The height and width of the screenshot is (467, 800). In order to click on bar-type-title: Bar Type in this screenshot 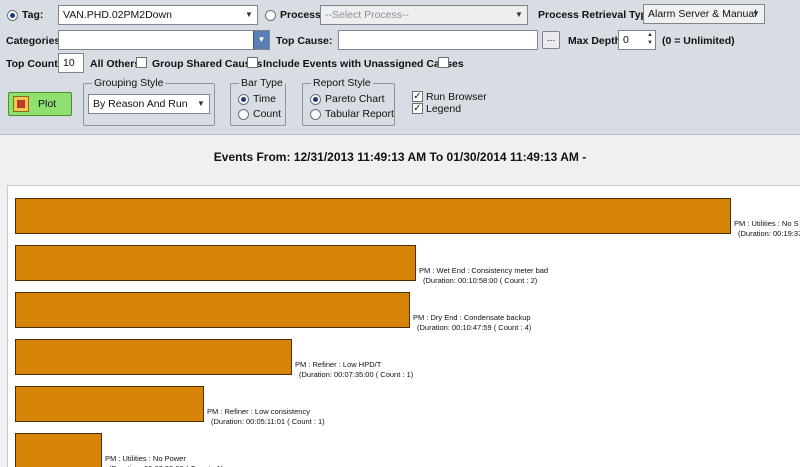, I will do `click(262, 83)`.